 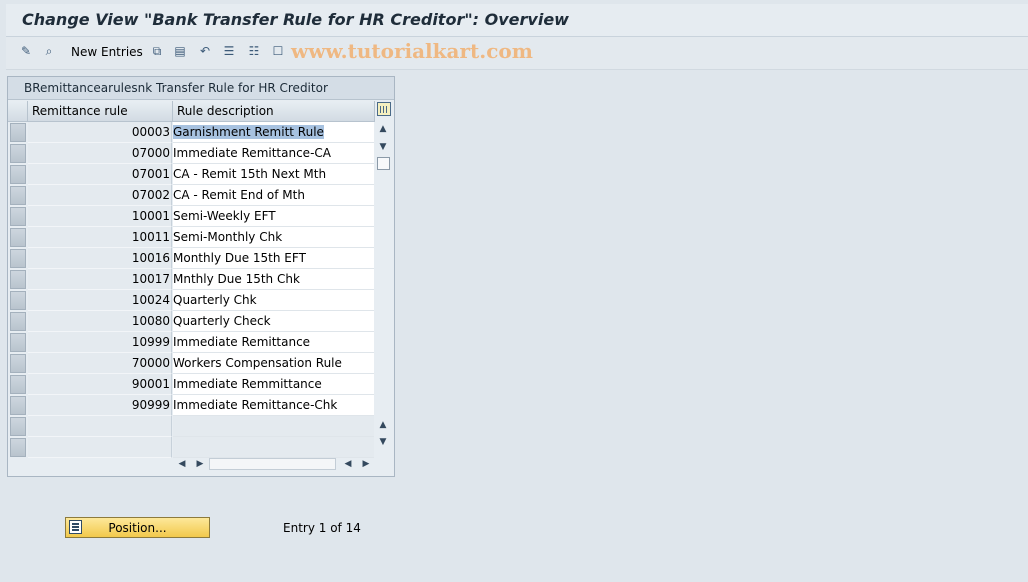 What do you see at coordinates (273, 300) in the screenshot?
I see `rule-description-cell: Quarterly Chk` at bounding box center [273, 300].